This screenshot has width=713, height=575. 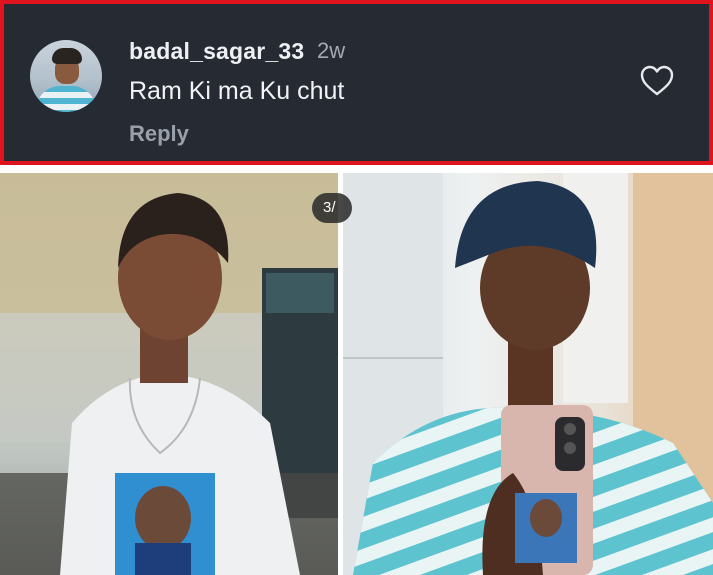 What do you see at coordinates (237, 91) in the screenshot?
I see `comment-text: Ram Ki ma Ku chut` at bounding box center [237, 91].